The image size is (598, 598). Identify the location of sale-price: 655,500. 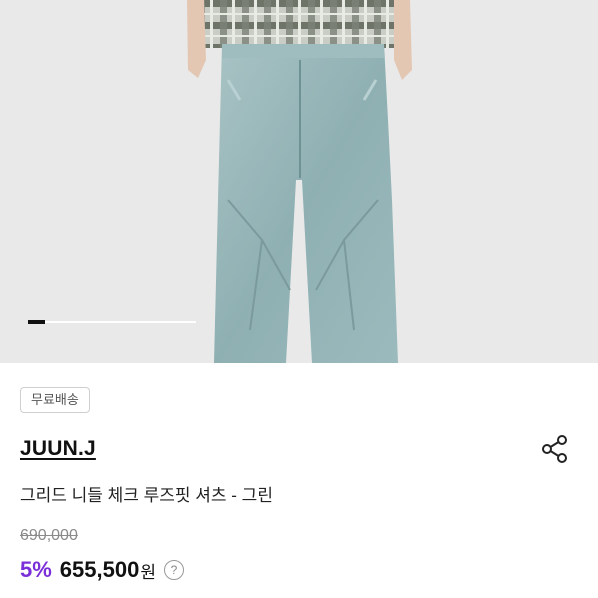
(99, 569).